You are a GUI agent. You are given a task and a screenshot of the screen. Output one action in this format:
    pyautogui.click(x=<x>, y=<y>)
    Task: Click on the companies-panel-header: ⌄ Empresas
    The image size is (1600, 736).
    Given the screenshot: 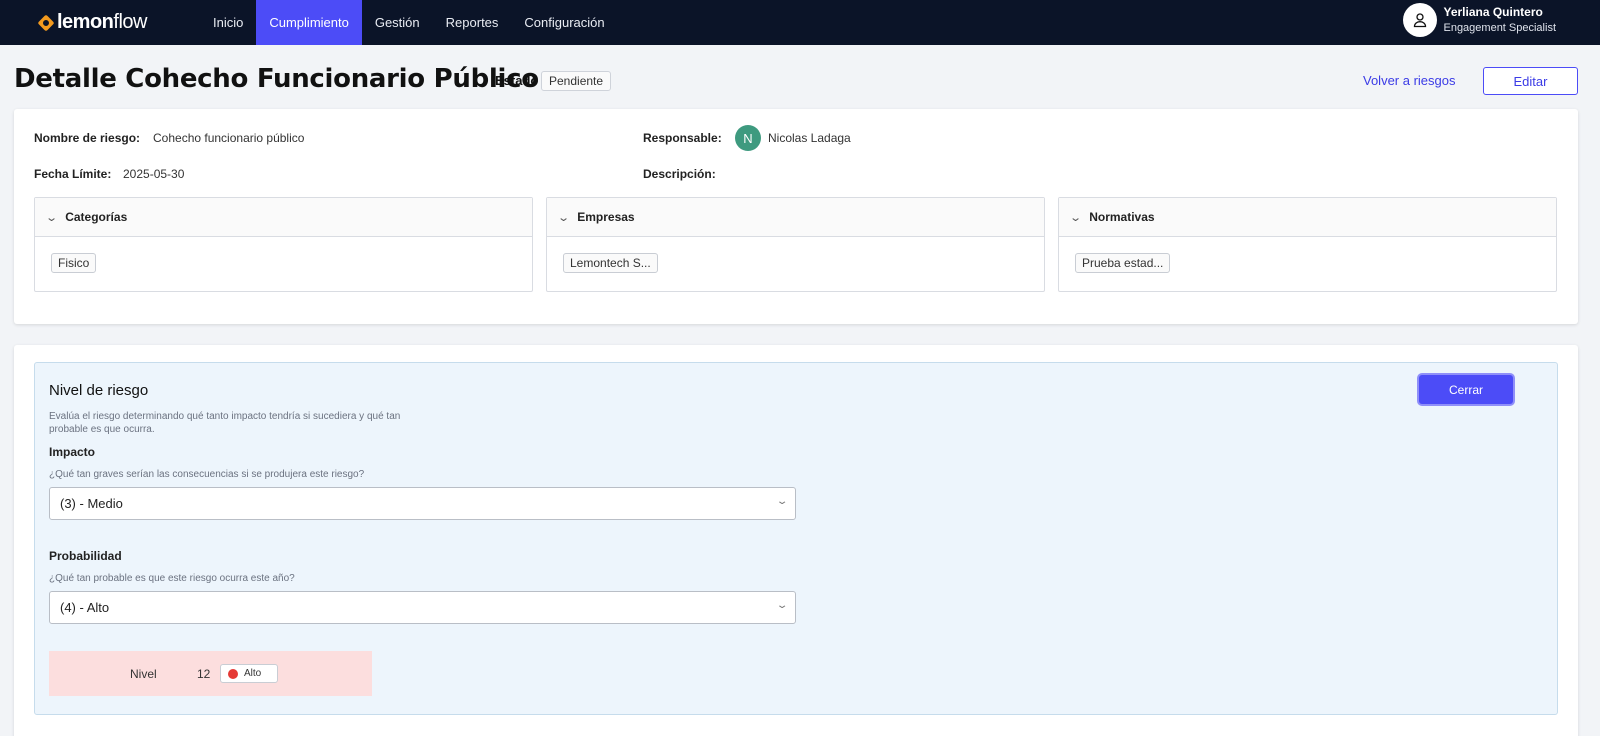 What is the action you would take?
    pyautogui.click(x=795, y=217)
    